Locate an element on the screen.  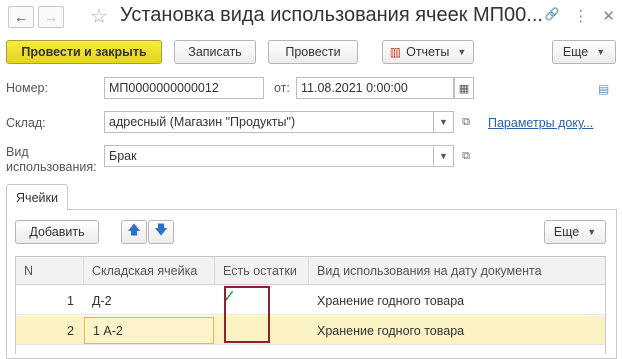
forward-button: → is located at coordinates (51, 17).